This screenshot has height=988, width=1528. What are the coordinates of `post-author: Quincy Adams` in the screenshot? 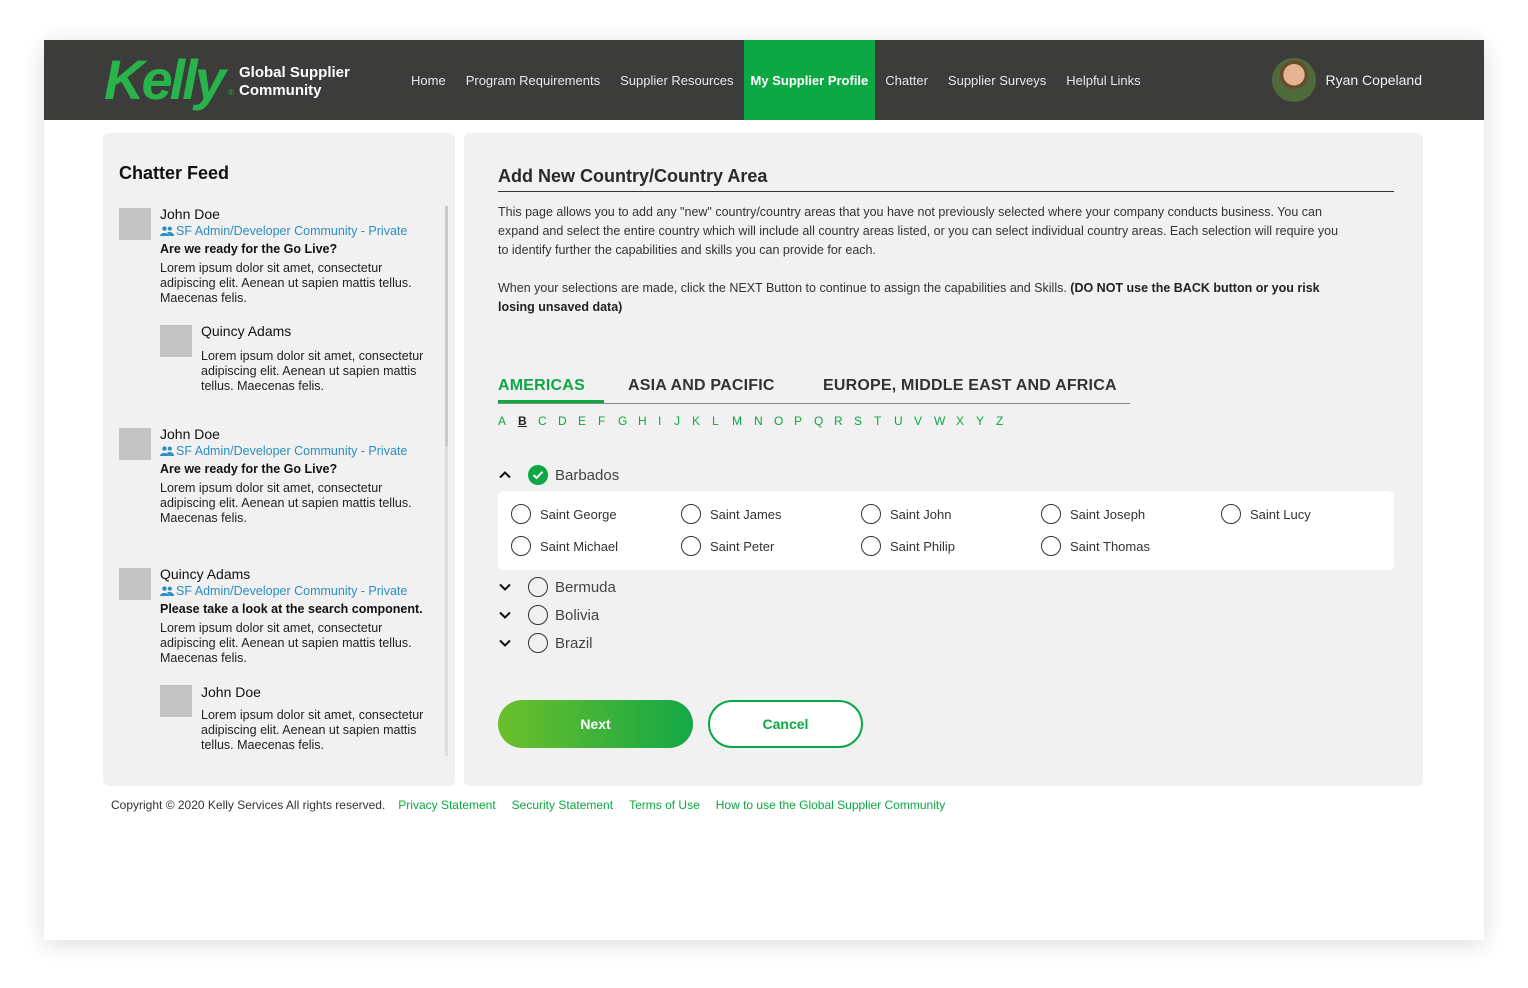 It's located at (205, 574).